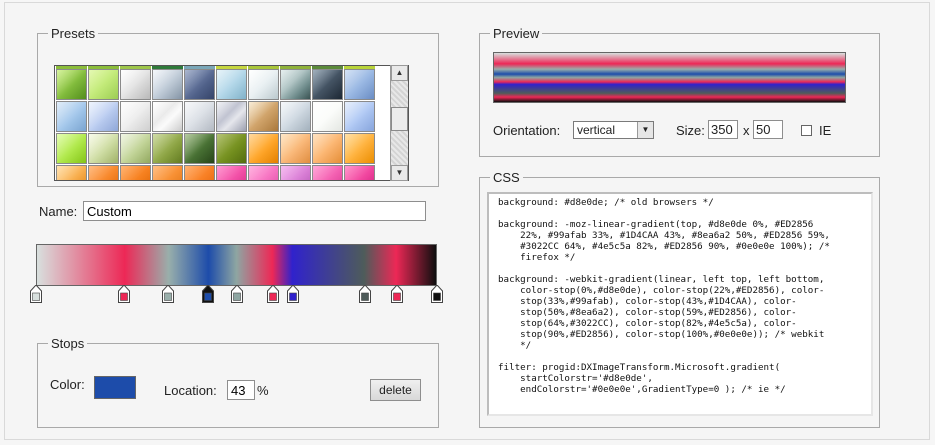 The width and height of the screenshot is (935, 445). What do you see at coordinates (645, 130) in the screenshot?
I see `dropdown-arrow-icon: ▼` at bounding box center [645, 130].